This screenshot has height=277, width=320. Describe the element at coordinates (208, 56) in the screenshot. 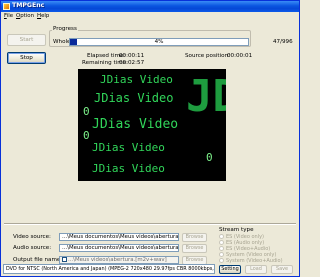

I see `source-position-label: Source position:` at that location.